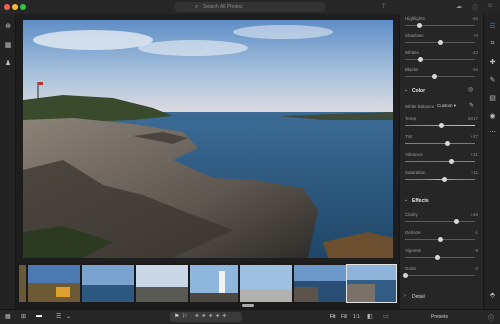 This screenshot has height=324, width=500. I want to click on slider-value: +46, so click(474, 214).